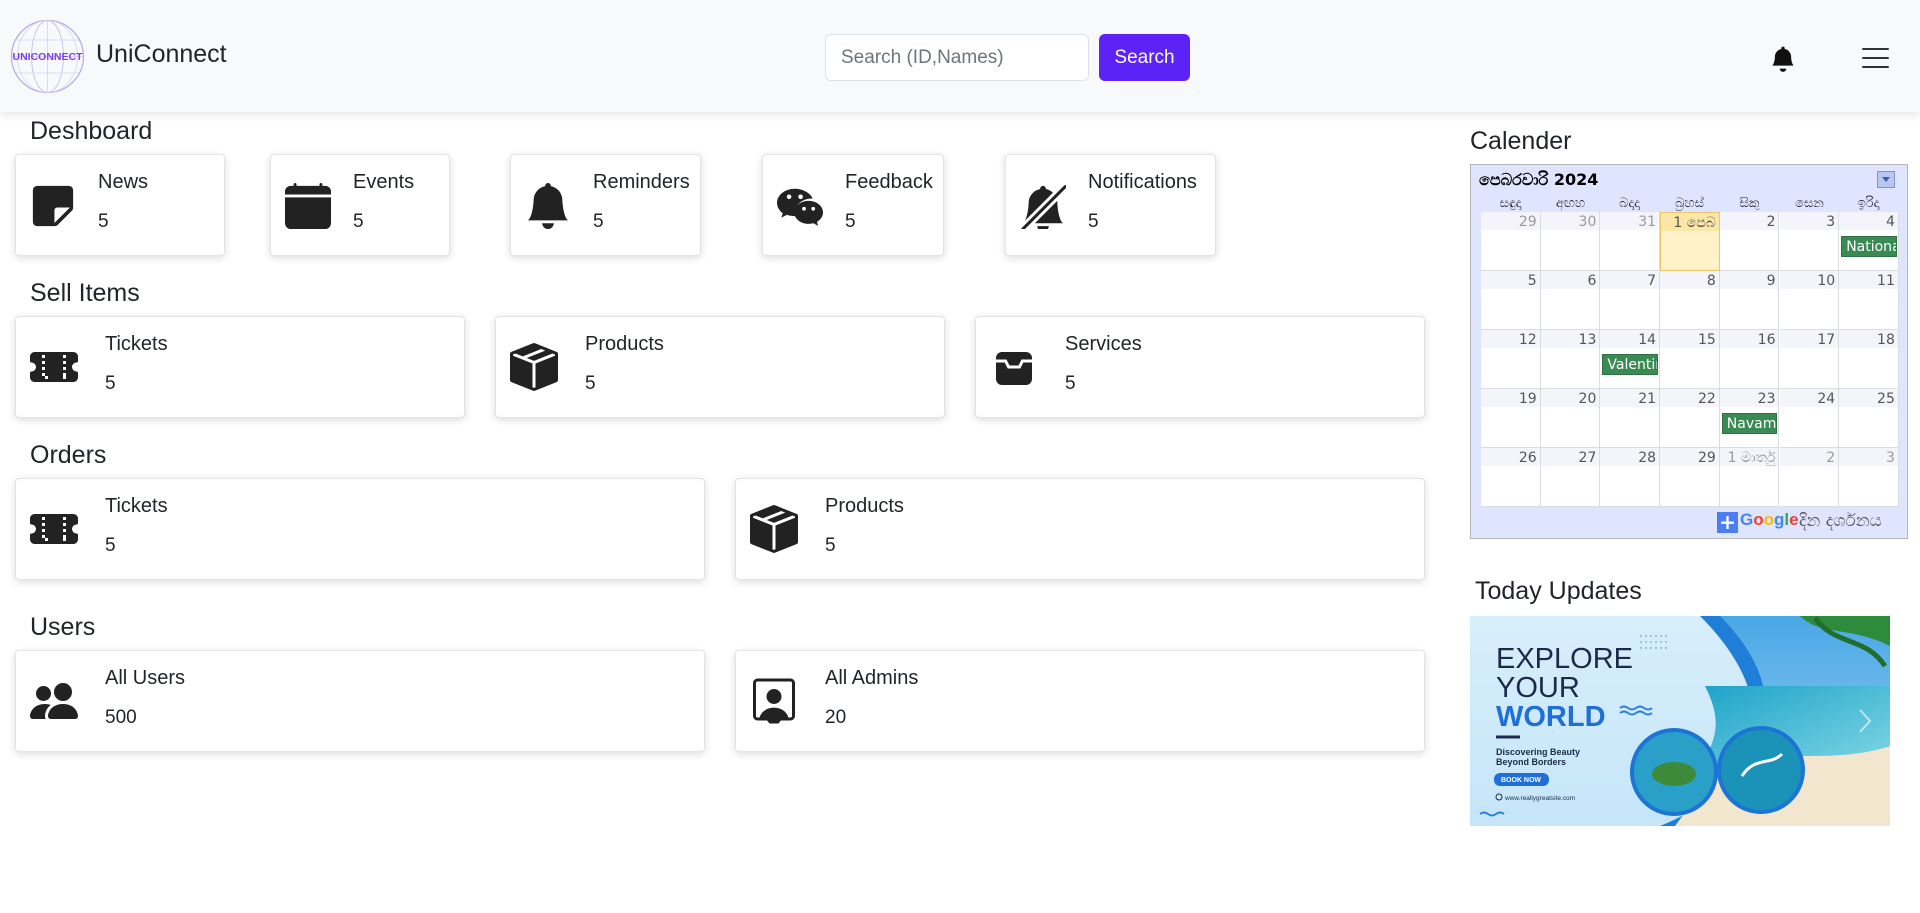 This screenshot has height=913, width=1920. What do you see at coordinates (1690, 241) in the screenshot?
I see `calendar-day-cell: 1 පෙබ` at bounding box center [1690, 241].